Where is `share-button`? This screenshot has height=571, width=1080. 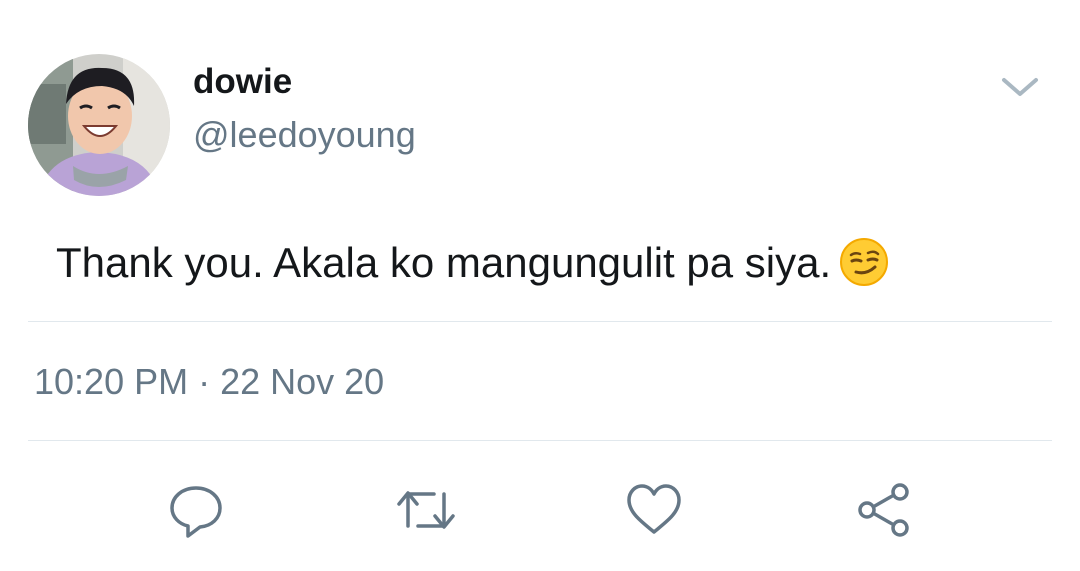 share-button is located at coordinates (884, 510).